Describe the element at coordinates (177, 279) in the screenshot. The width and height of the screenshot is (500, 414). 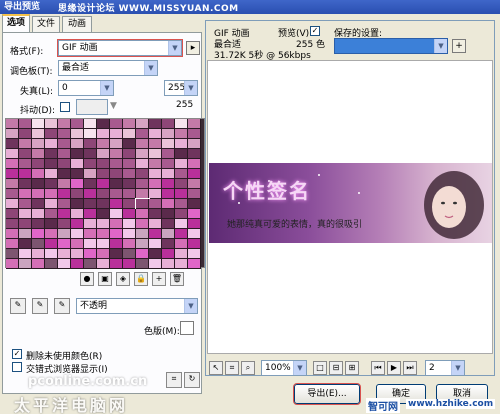
I see `delete-icon: 🗑` at that location.